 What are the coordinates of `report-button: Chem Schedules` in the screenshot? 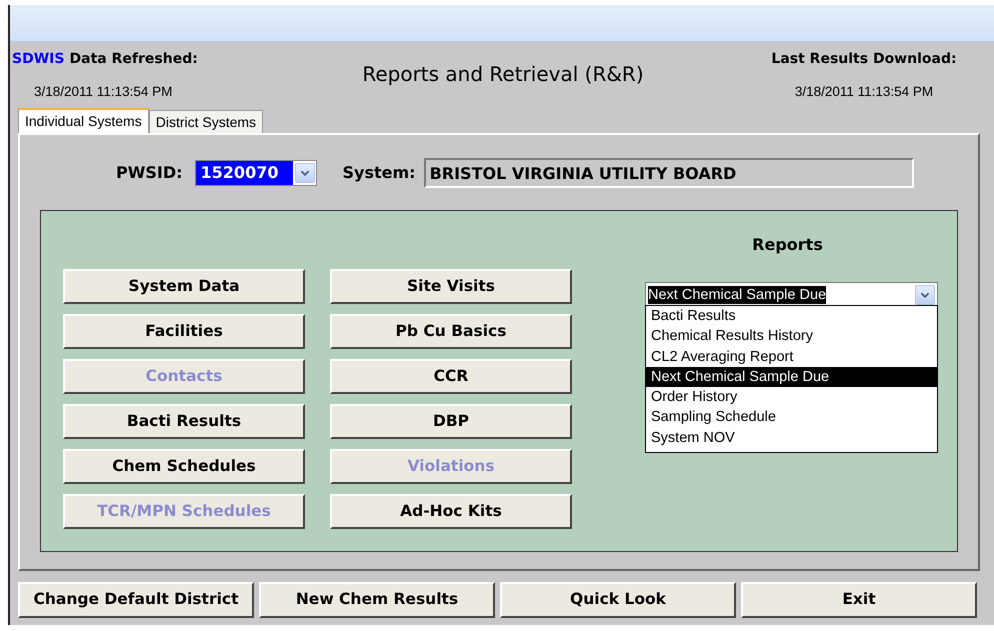 It's located at (184, 466).